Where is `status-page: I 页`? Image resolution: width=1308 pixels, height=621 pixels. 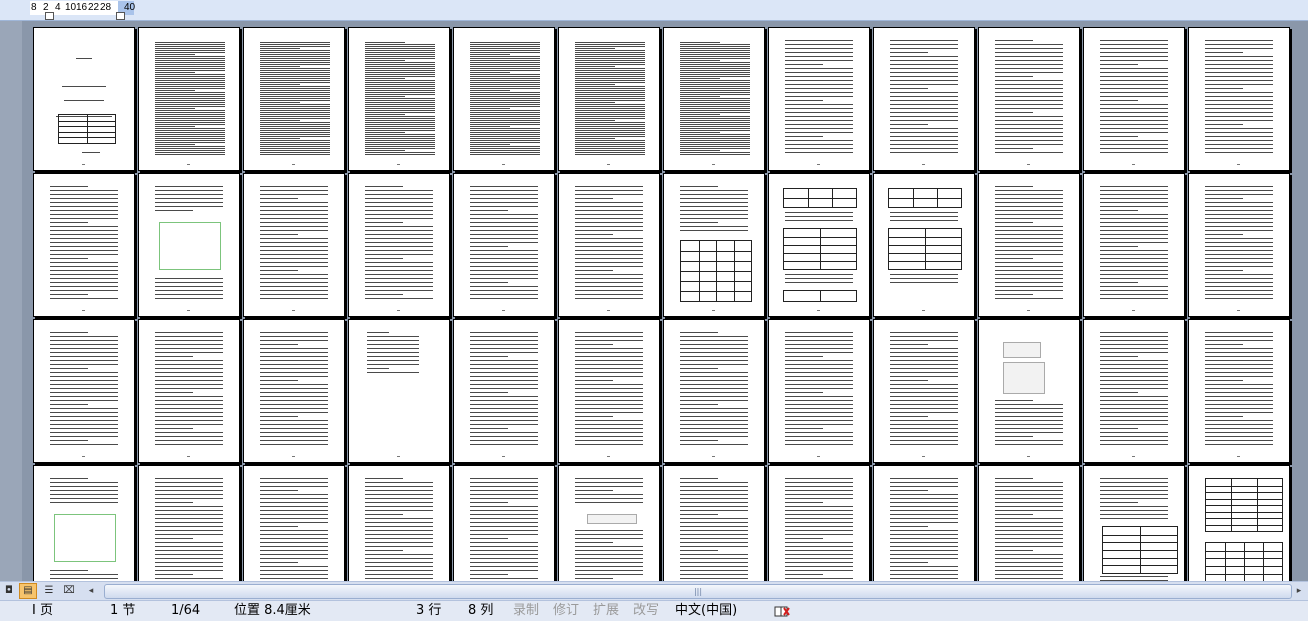
status-page: I 页 is located at coordinates (42, 611).